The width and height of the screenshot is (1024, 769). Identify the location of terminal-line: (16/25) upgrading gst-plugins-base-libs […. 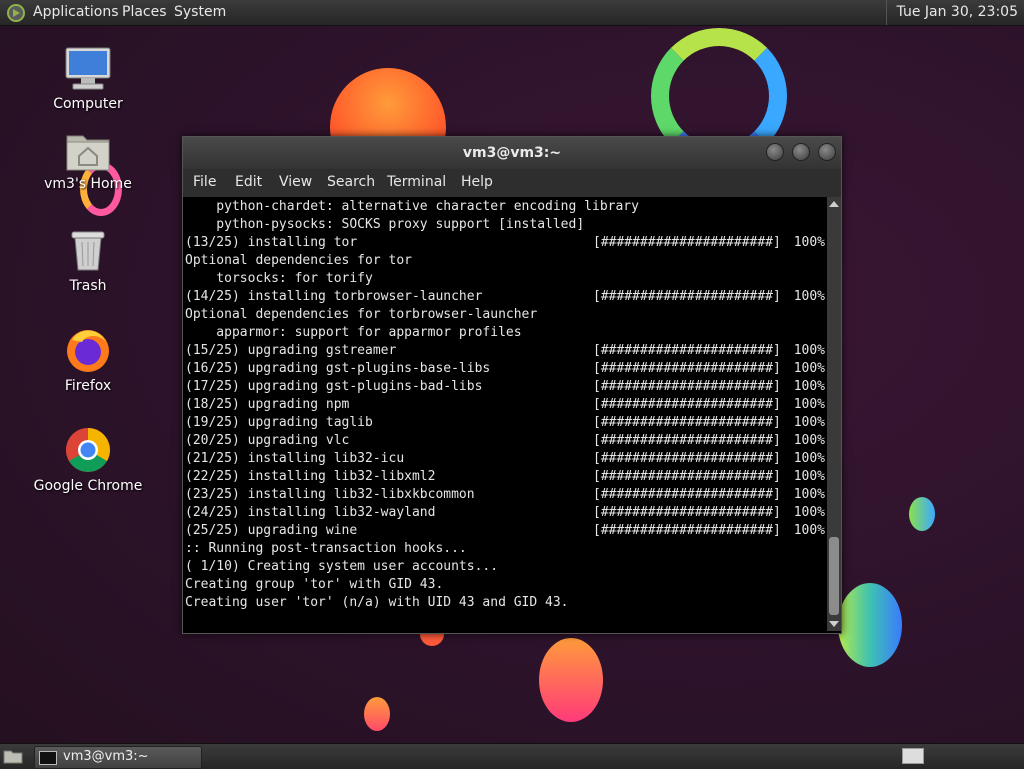
(505, 369).